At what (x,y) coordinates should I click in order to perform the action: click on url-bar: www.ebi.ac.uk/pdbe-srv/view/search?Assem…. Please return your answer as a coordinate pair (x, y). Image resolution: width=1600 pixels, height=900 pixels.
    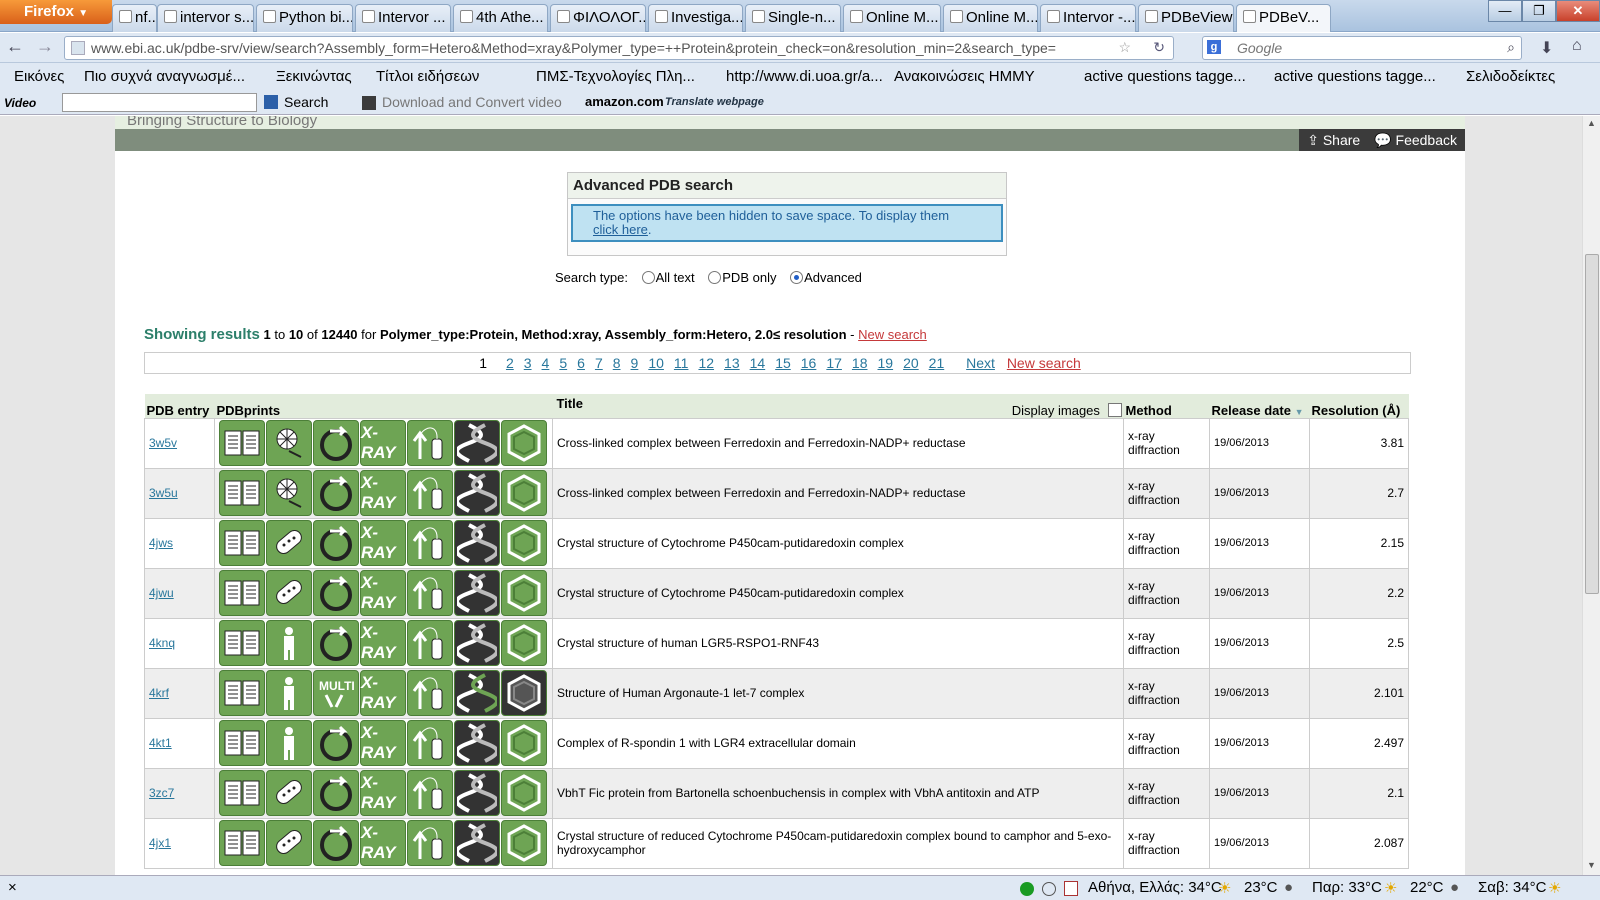
    Looking at the image, I should click on (619, 48).